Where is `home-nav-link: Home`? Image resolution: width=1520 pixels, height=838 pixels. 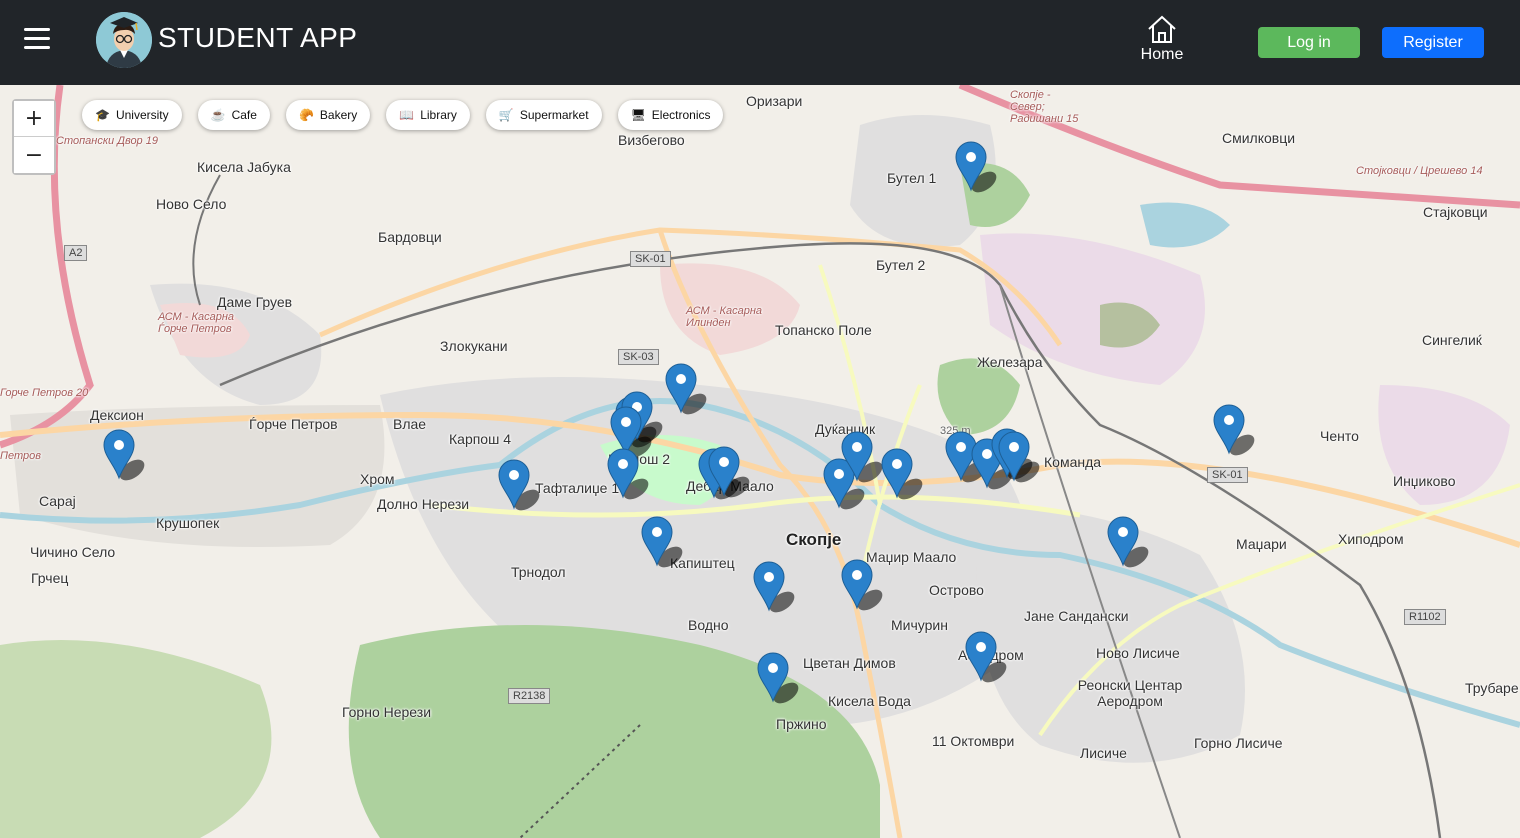 home-nav-link: Home is located at coordinates (1162, 39).